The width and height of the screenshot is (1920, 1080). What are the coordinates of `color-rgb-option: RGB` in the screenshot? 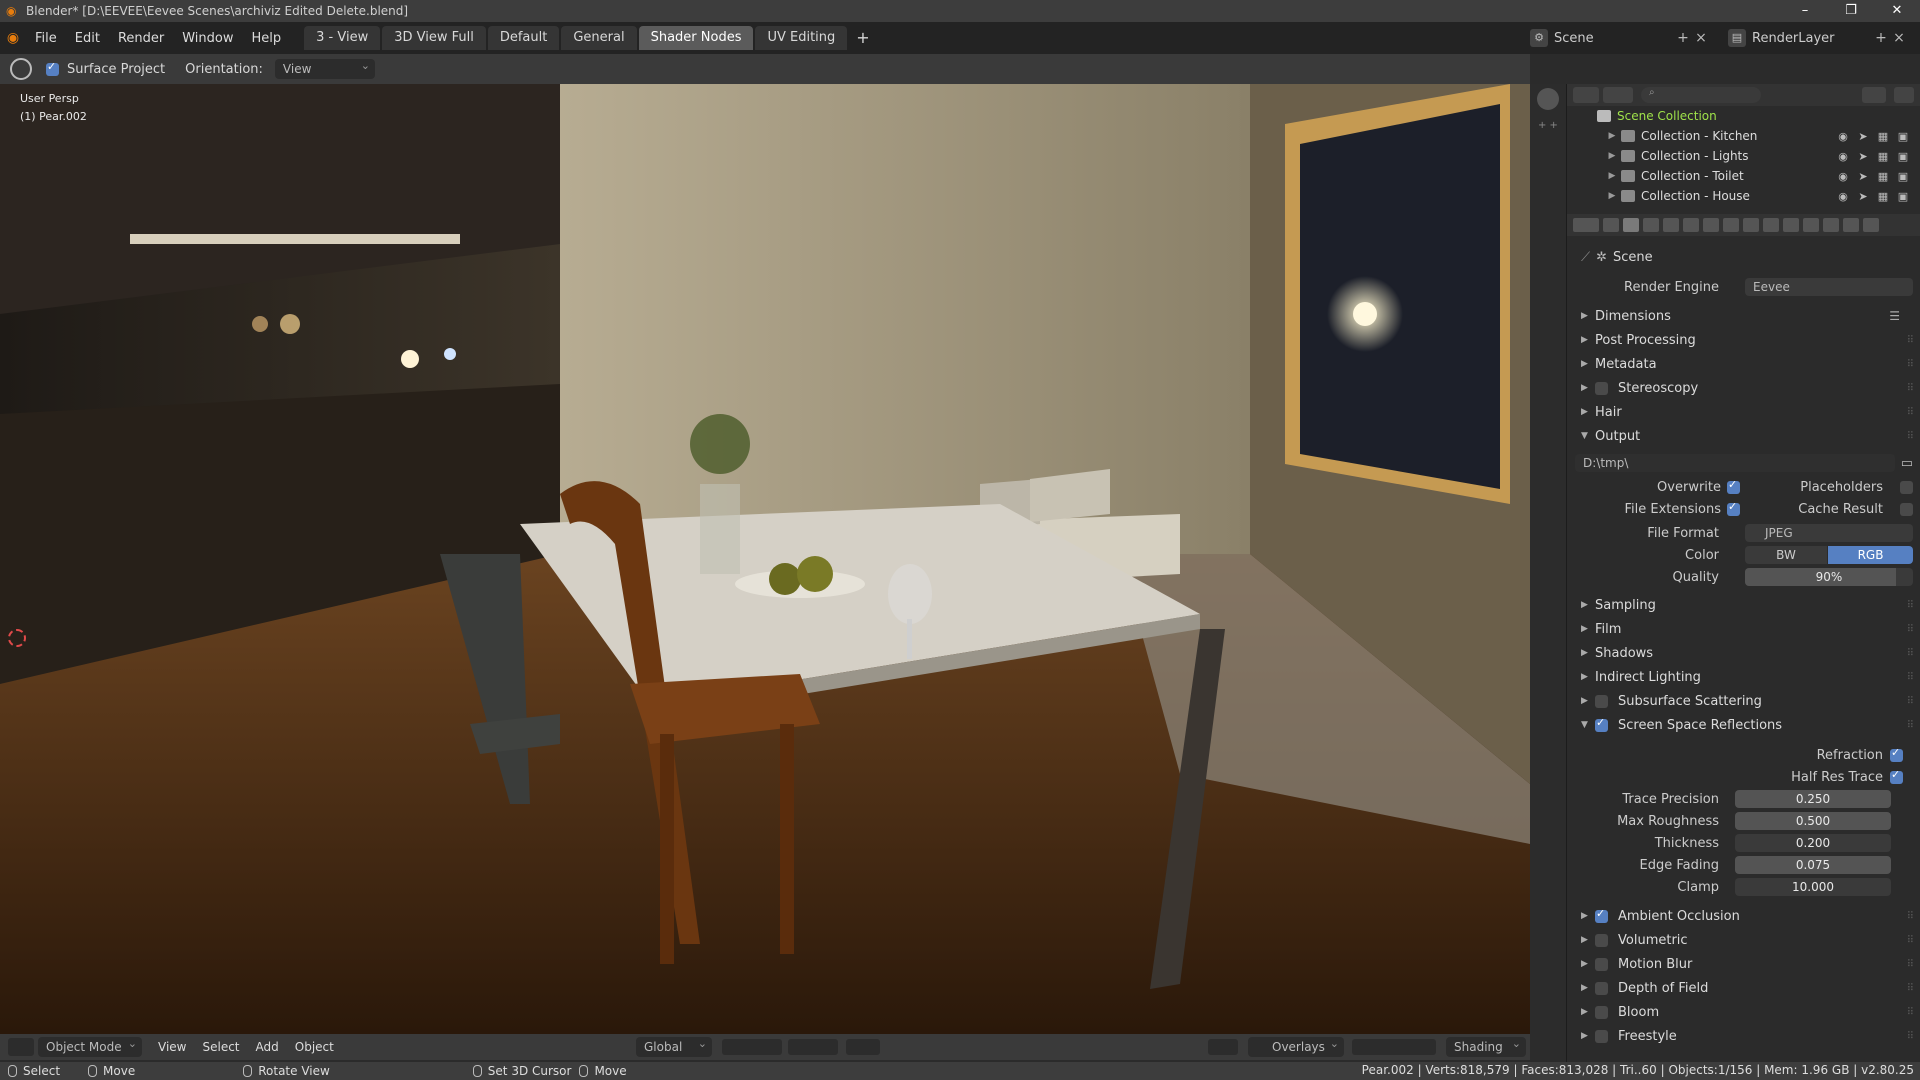 It's located at (1870, 555).